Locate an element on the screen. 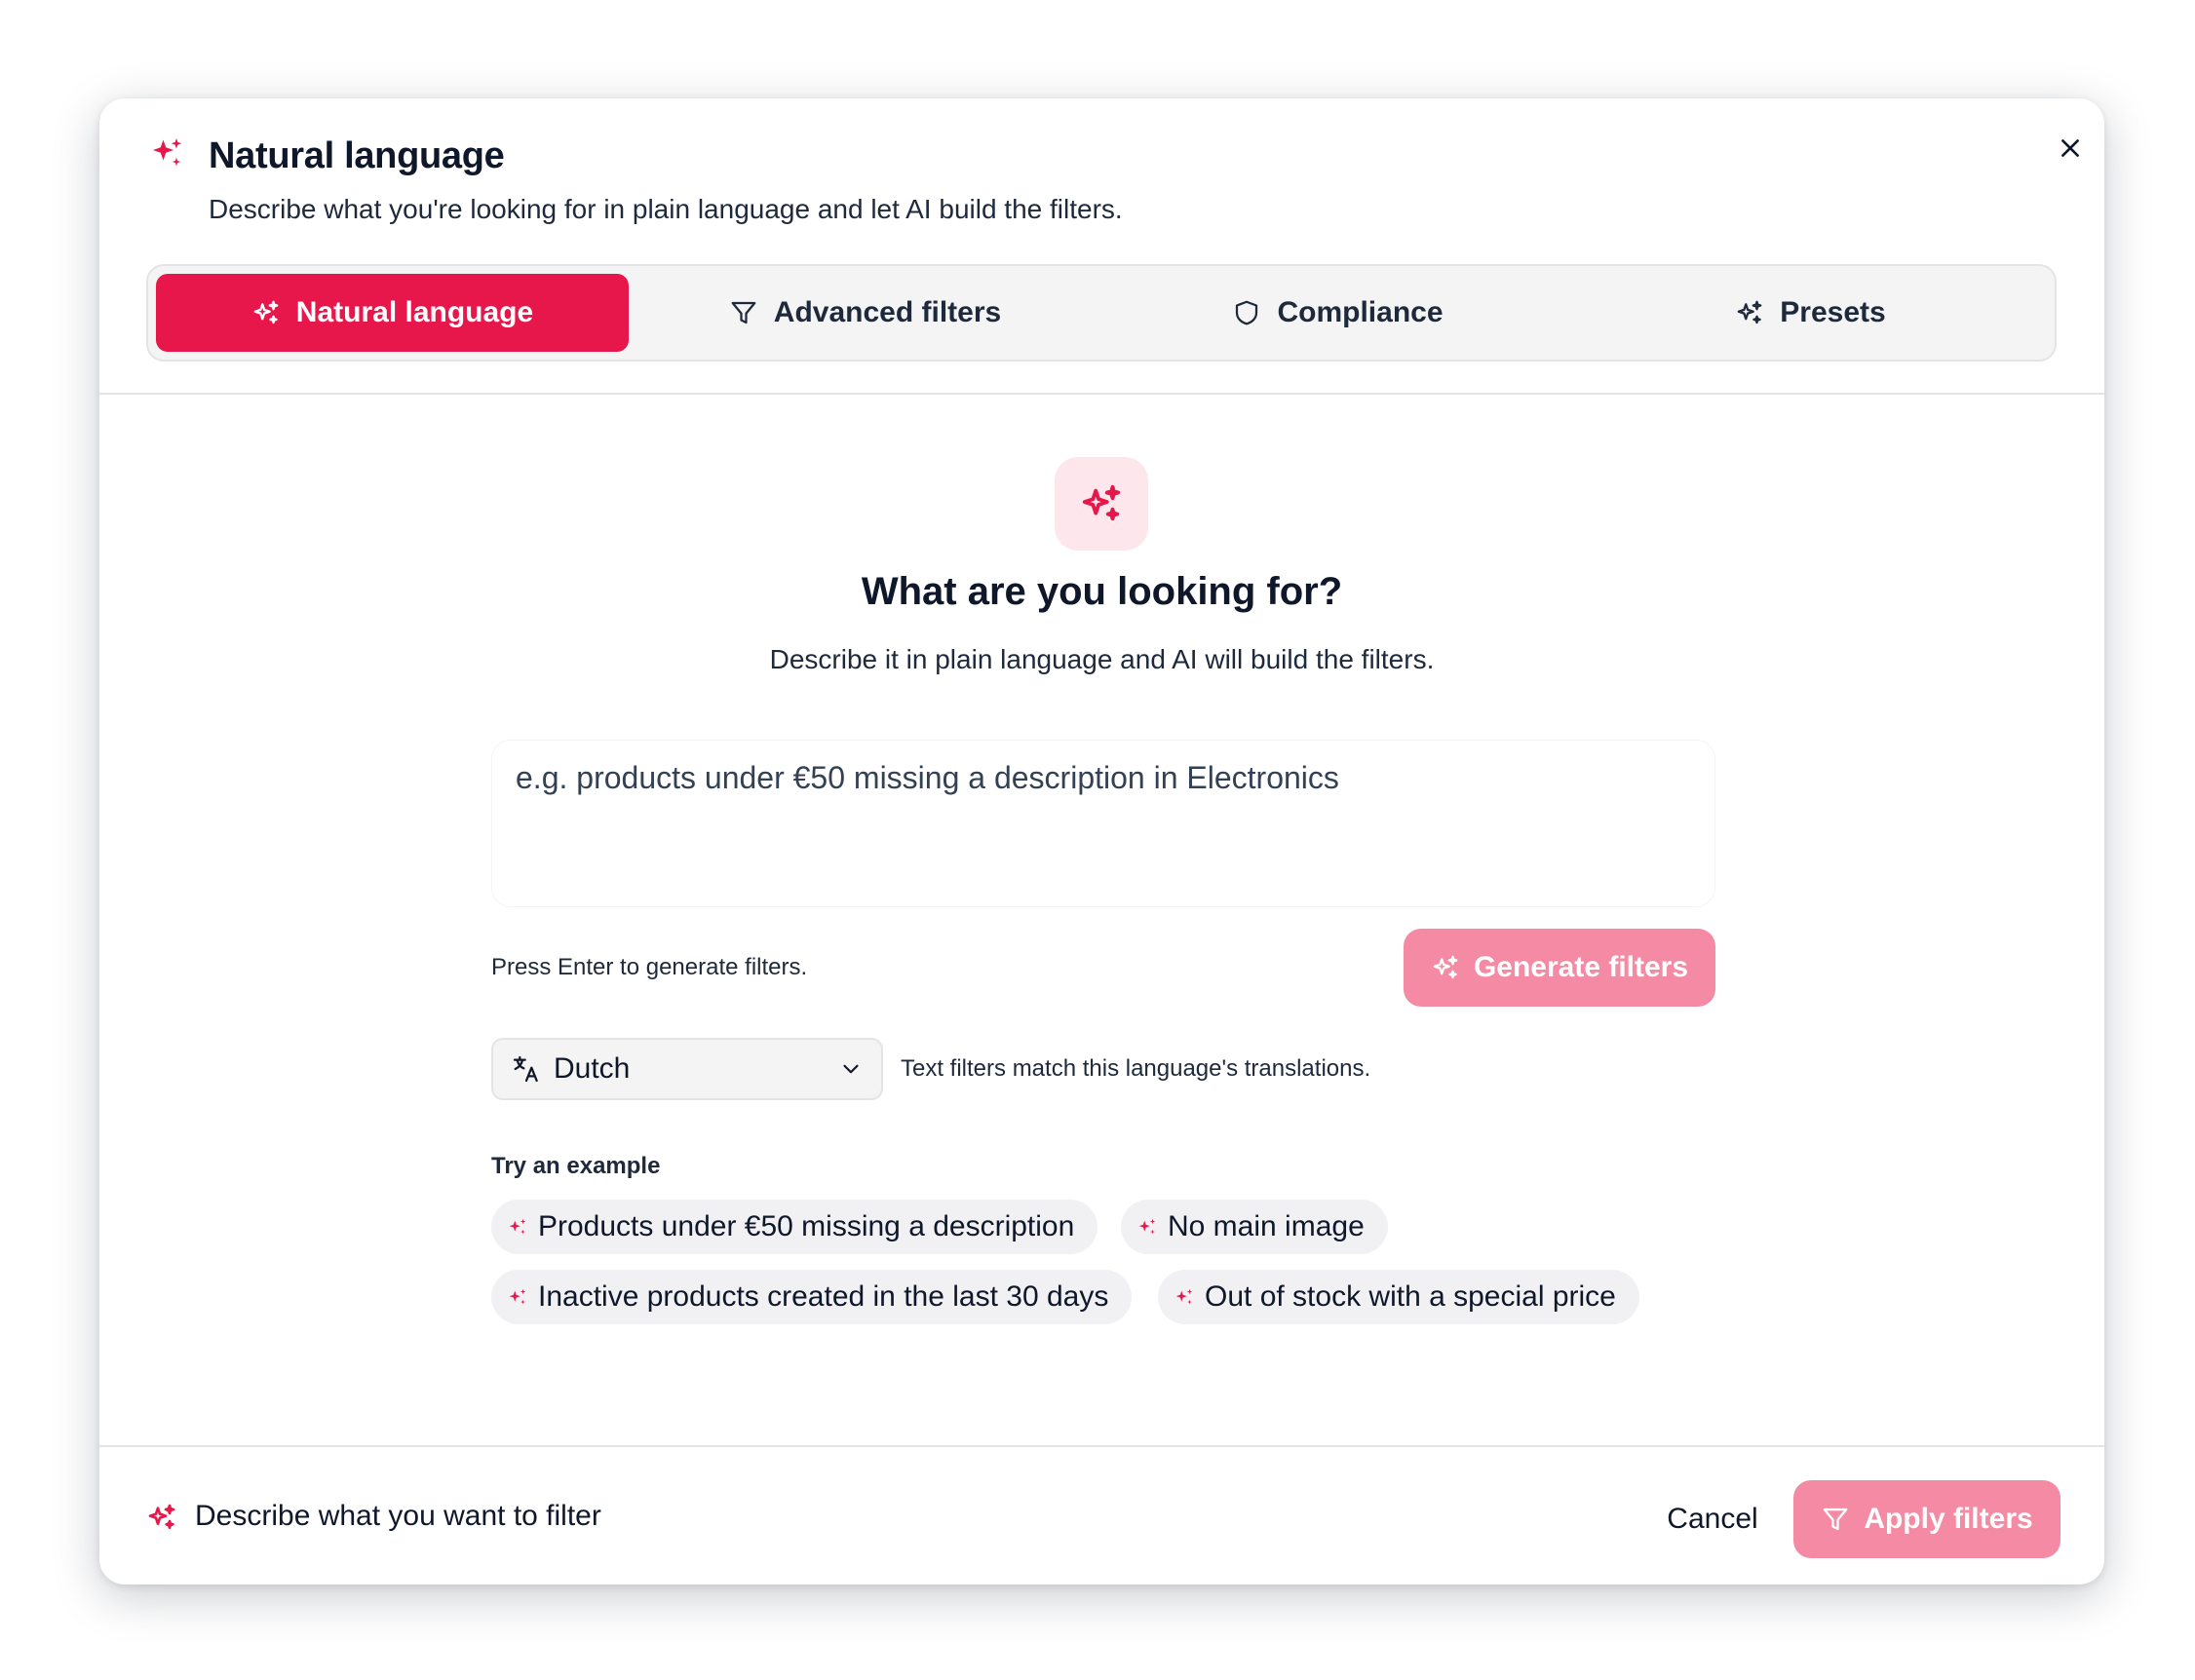 Image resolution: width=2195 pixels, height=1680 pixels. dialog-title: Natural language is located at coordinates (357, 155).